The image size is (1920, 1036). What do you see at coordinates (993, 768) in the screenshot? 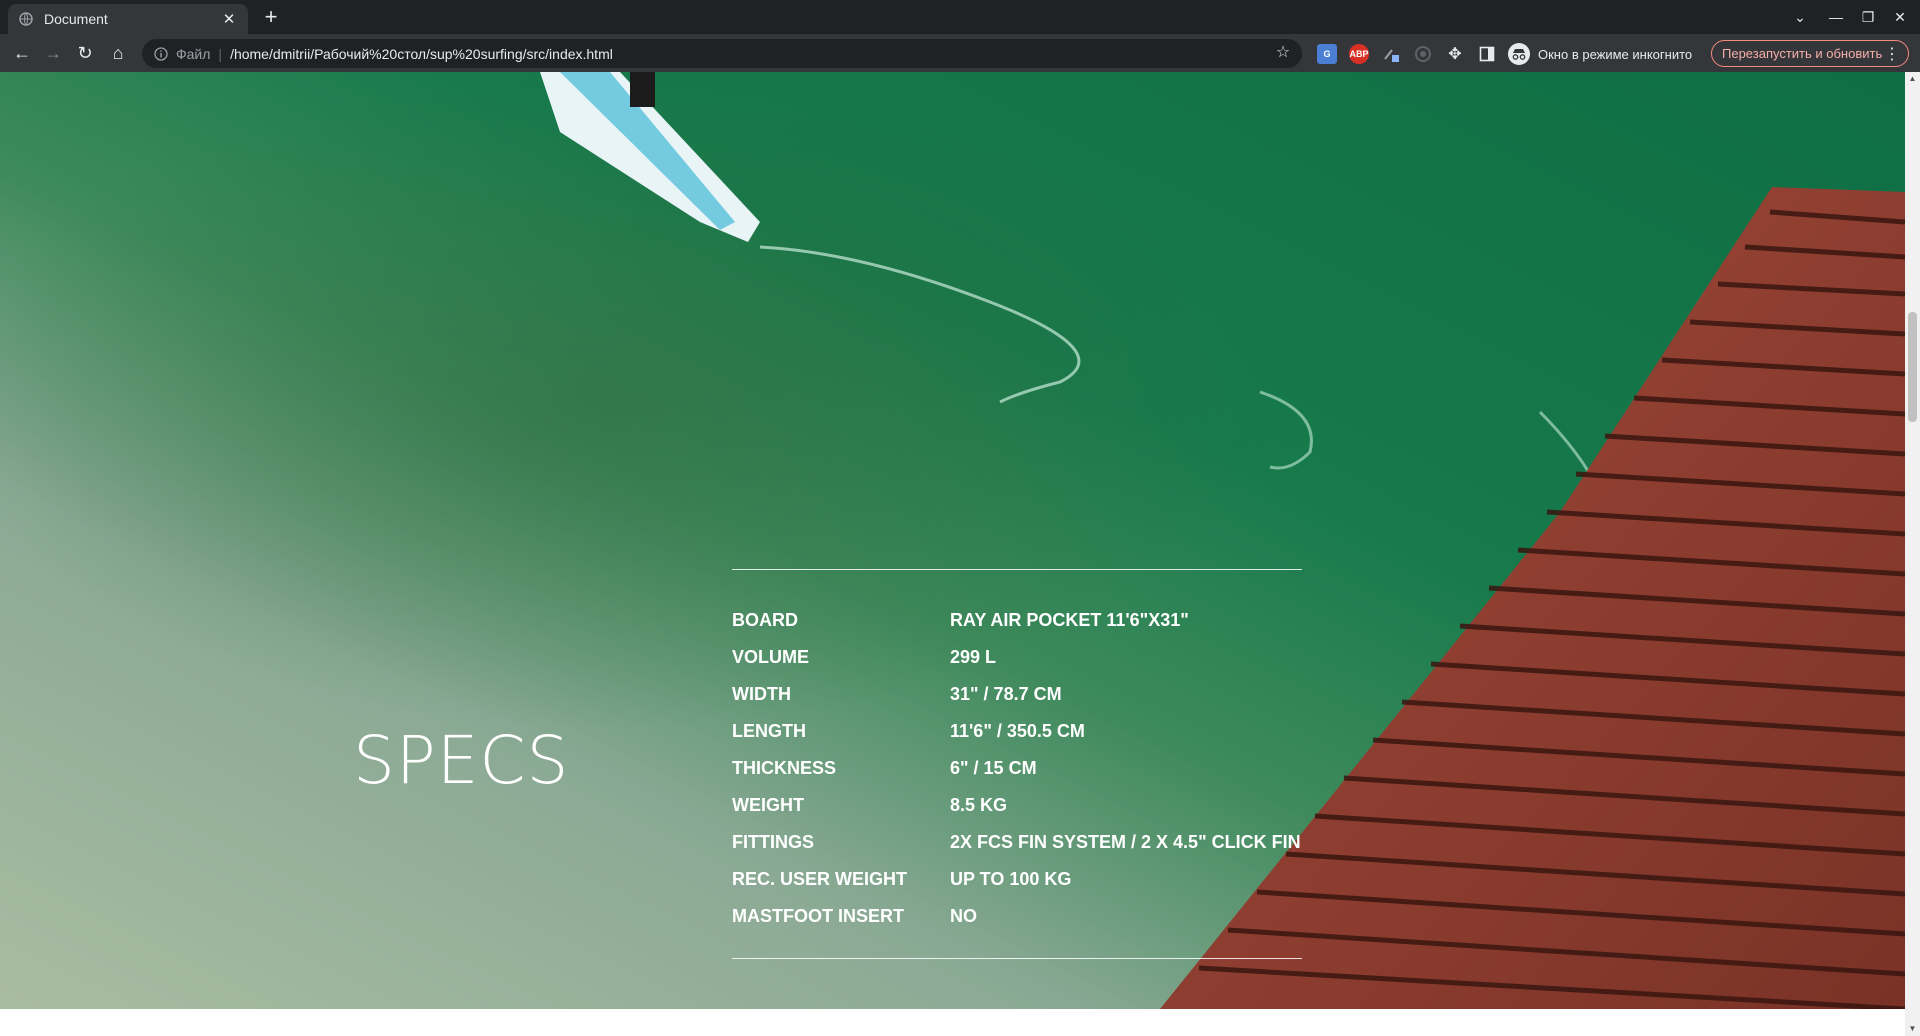
I see `spec-value: 6" / 15 CM` at bounding box center [993, 768].